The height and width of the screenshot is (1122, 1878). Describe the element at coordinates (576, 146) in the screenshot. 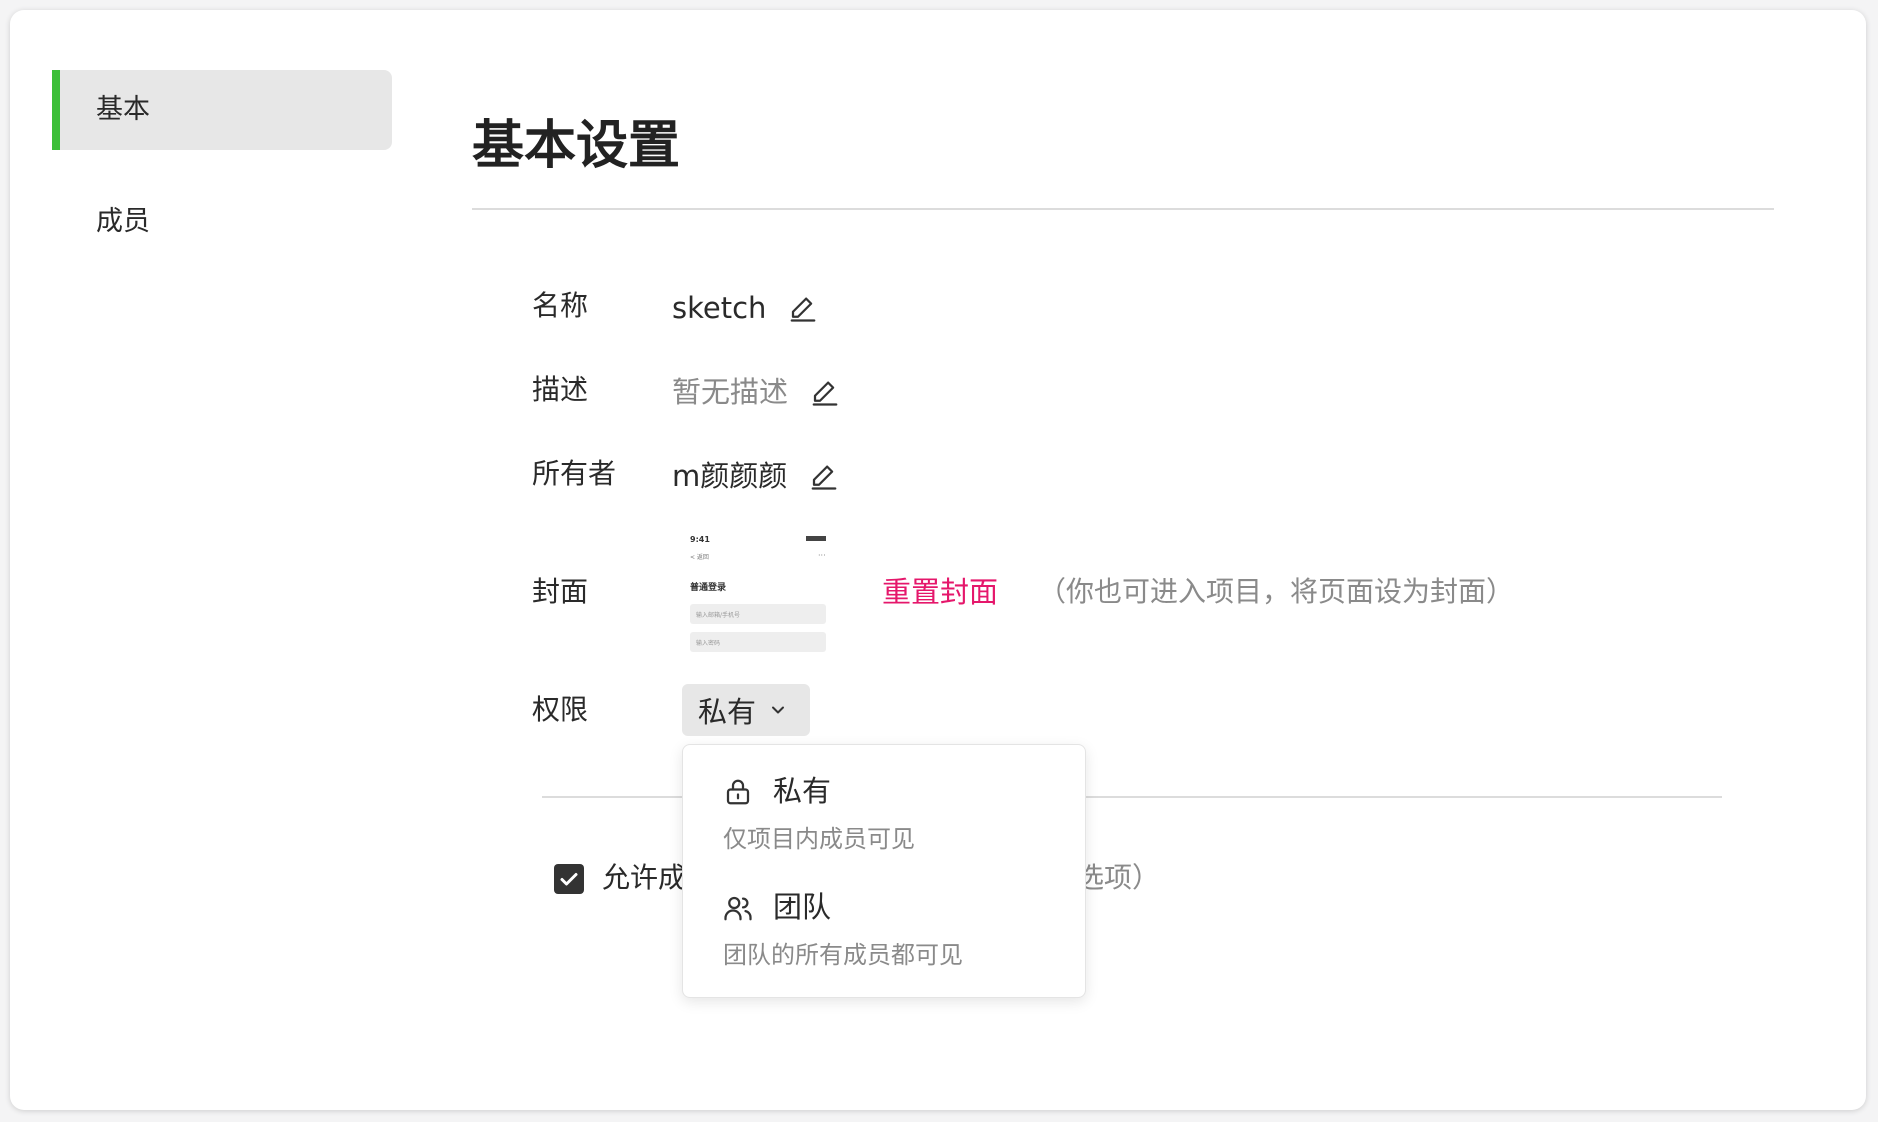

I see `page-title: 基本设置` at that location.